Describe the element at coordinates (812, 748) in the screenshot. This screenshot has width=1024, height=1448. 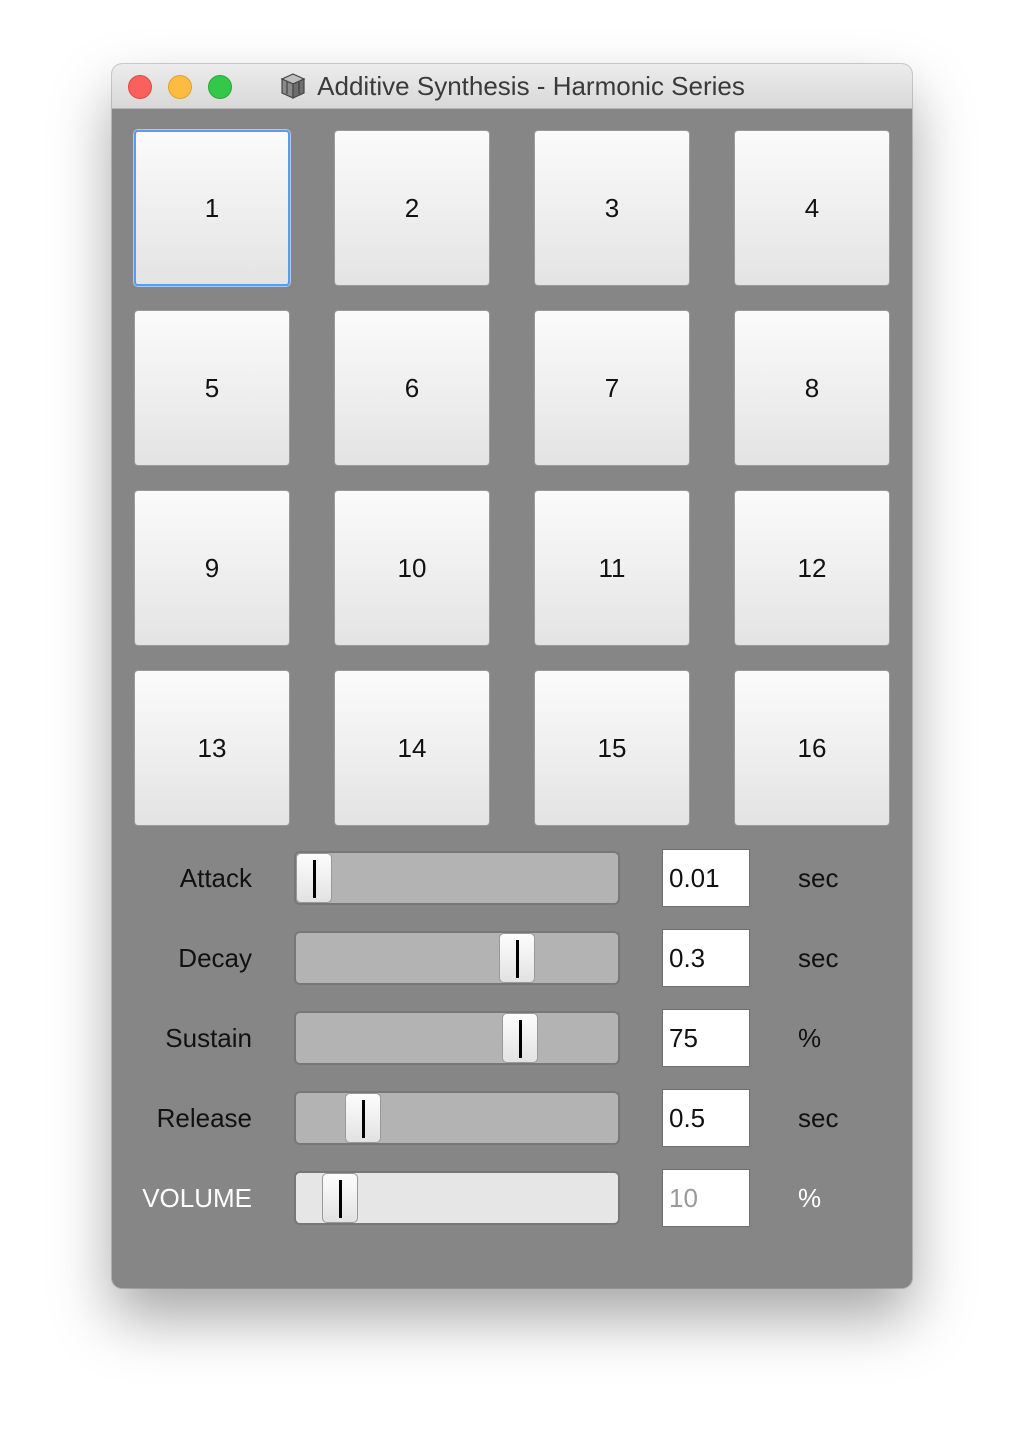
I see `pad-button-16: 16` at that location.